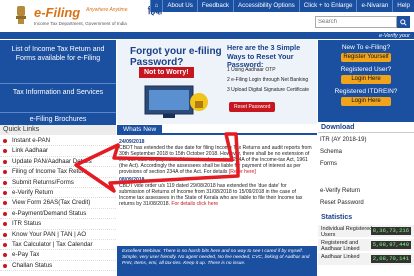 The image size is (414, 276). What do you see at coordinates (366, 91) in the screenshot?
I see `itdrein-label: Registered ITDREIN?` at bounding box center [366, 91].